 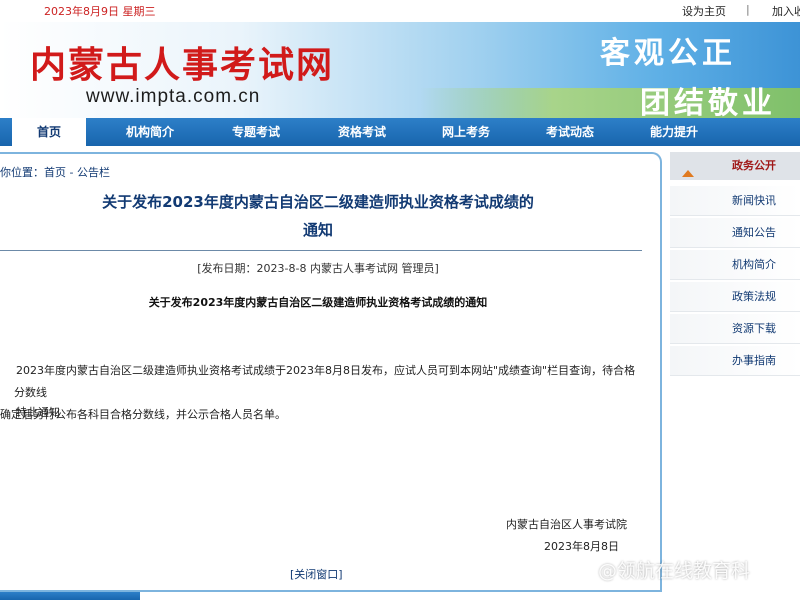 What do you see at coordinates (318, 302) in the screenshot?
I see `article-subtitle: 关于发布2023年度内蒙古自治区二级建造师执业资格考试成绩的通知` at bounding box center [318, 302].